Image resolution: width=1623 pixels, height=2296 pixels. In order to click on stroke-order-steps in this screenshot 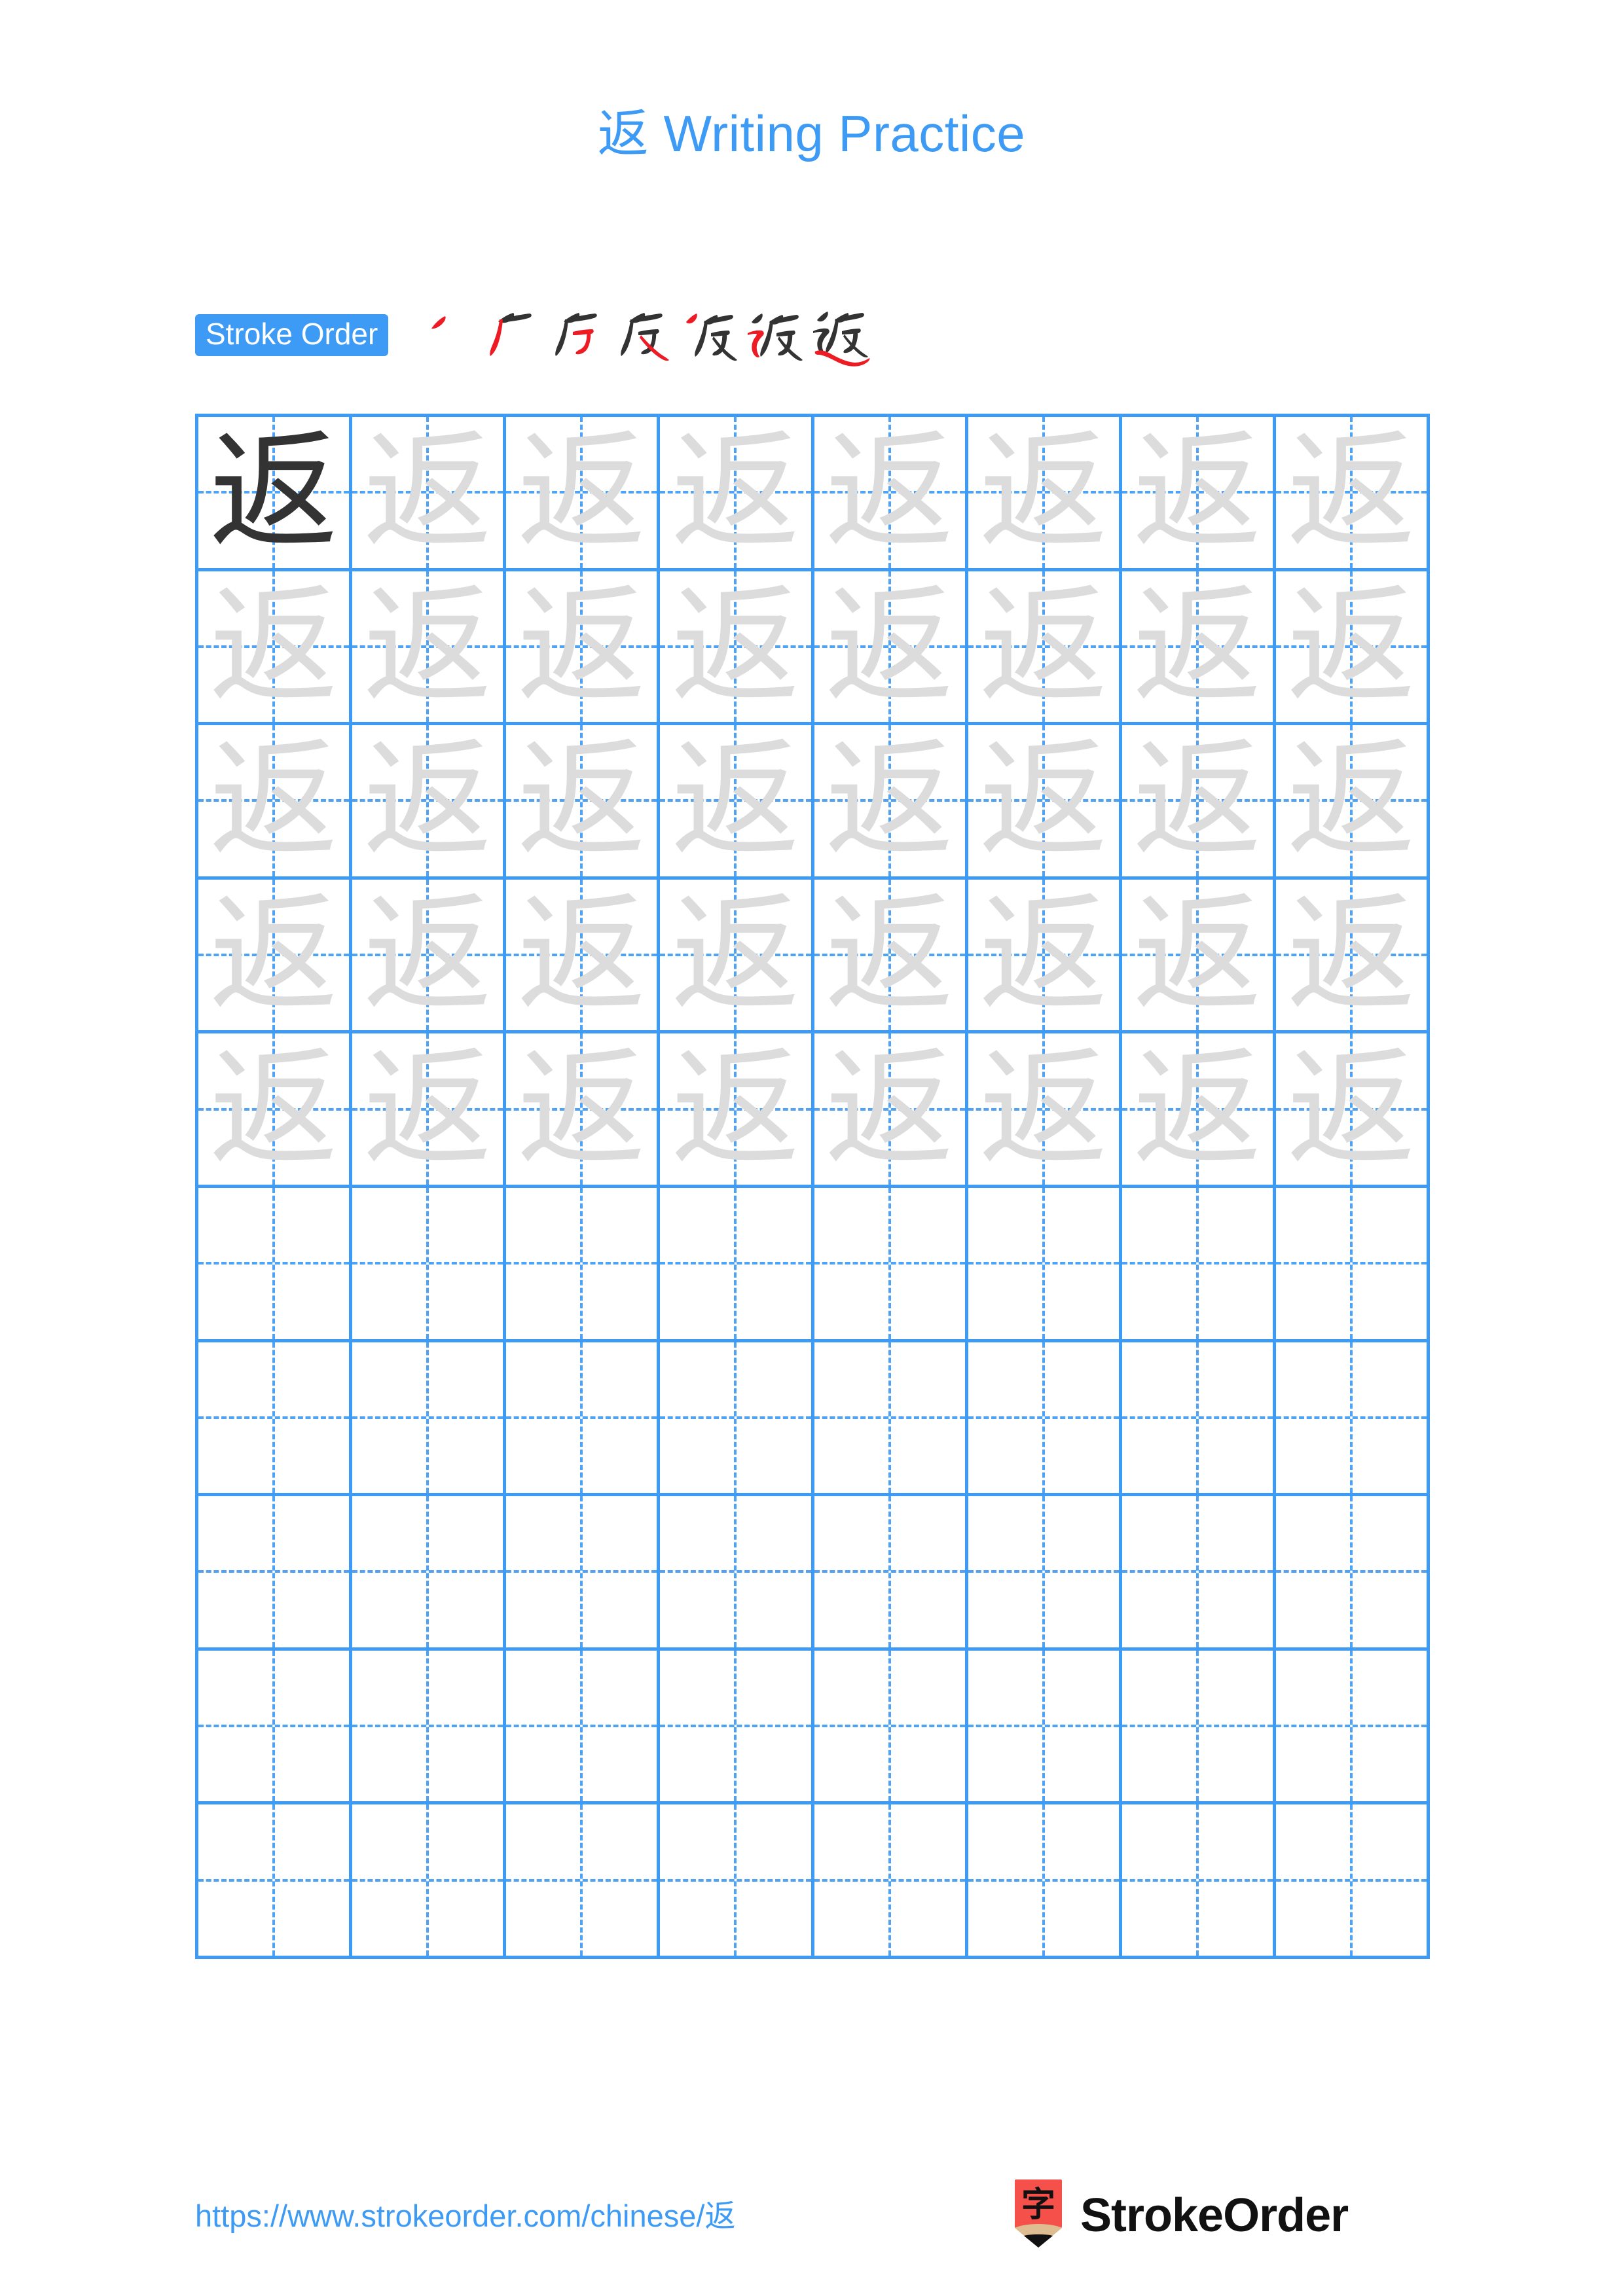, I will do `click(645, 335)`.